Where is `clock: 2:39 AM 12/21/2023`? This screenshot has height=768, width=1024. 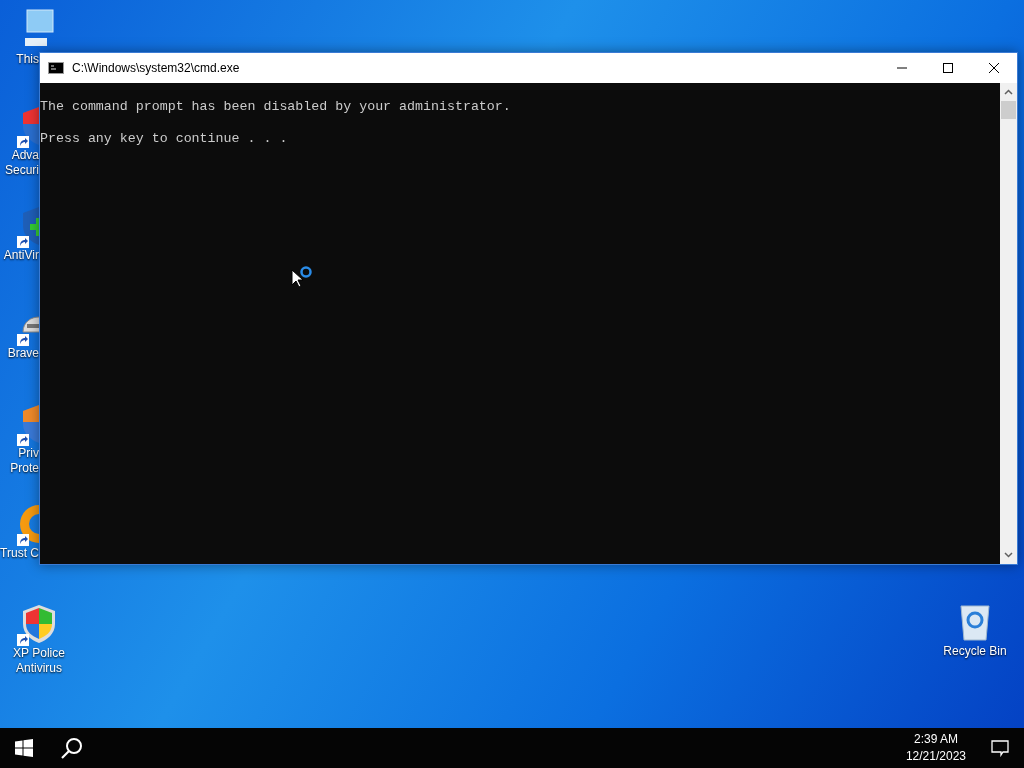
clock: 2:39 AM 12/21/2023 is located at coordinates (935, 748).